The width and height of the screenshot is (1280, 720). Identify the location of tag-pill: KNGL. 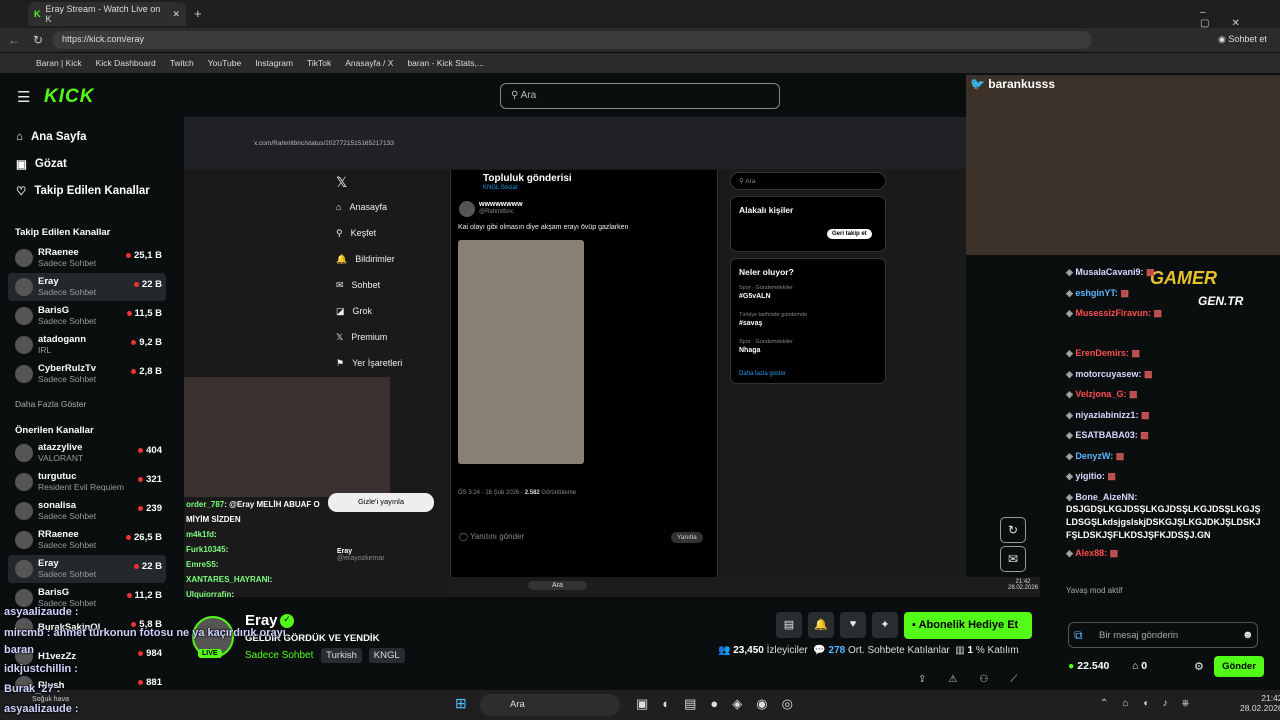
(386, 655).